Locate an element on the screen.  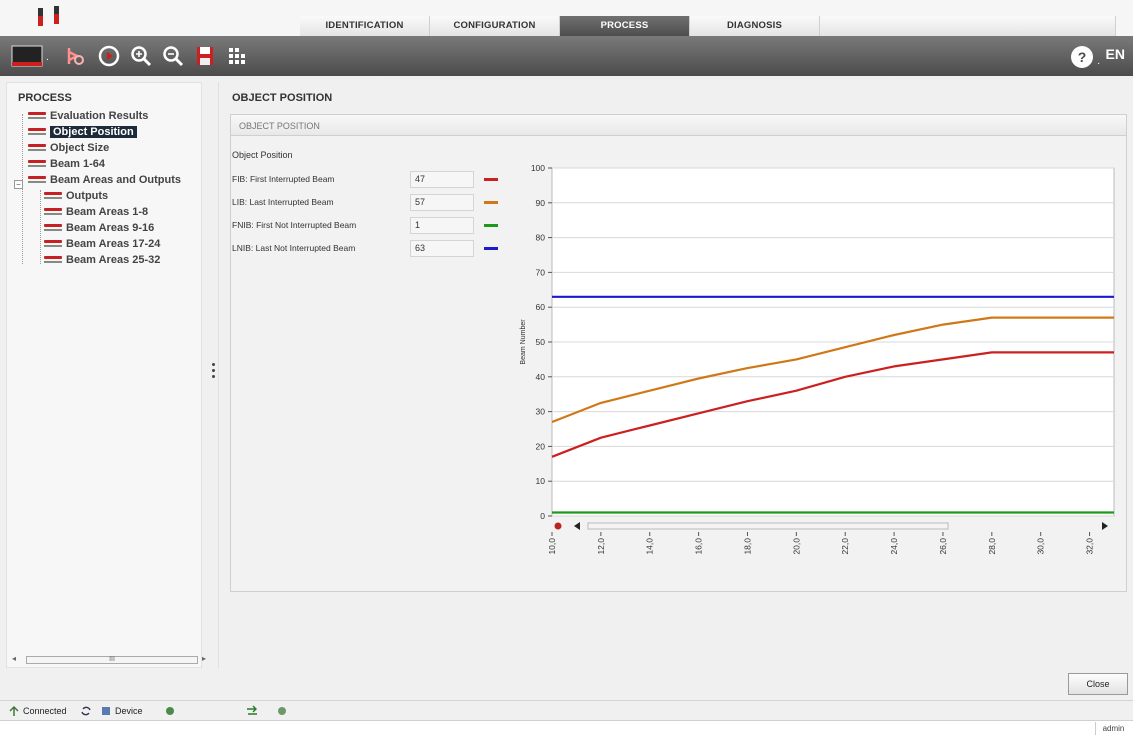
play-button is located at coordinates (109, 56).